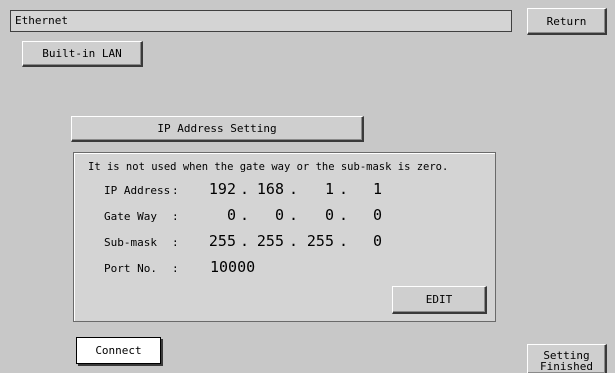 Image resolution: width=615 pixels, height=373 pixels. Describe the element at coordinates (377, 215) in the screenshot. I see `gateway-octet-4: 0` at that location.